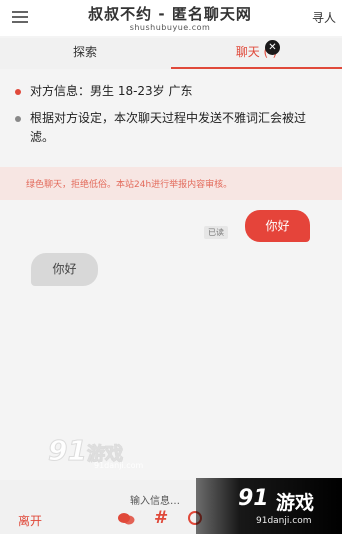 The height and width of the screenshot is (534, 342). I want to click on notice-bar: 绿色聊天，拒绝低俗。本站24h进行举报内容审核。, so click(171, 183).